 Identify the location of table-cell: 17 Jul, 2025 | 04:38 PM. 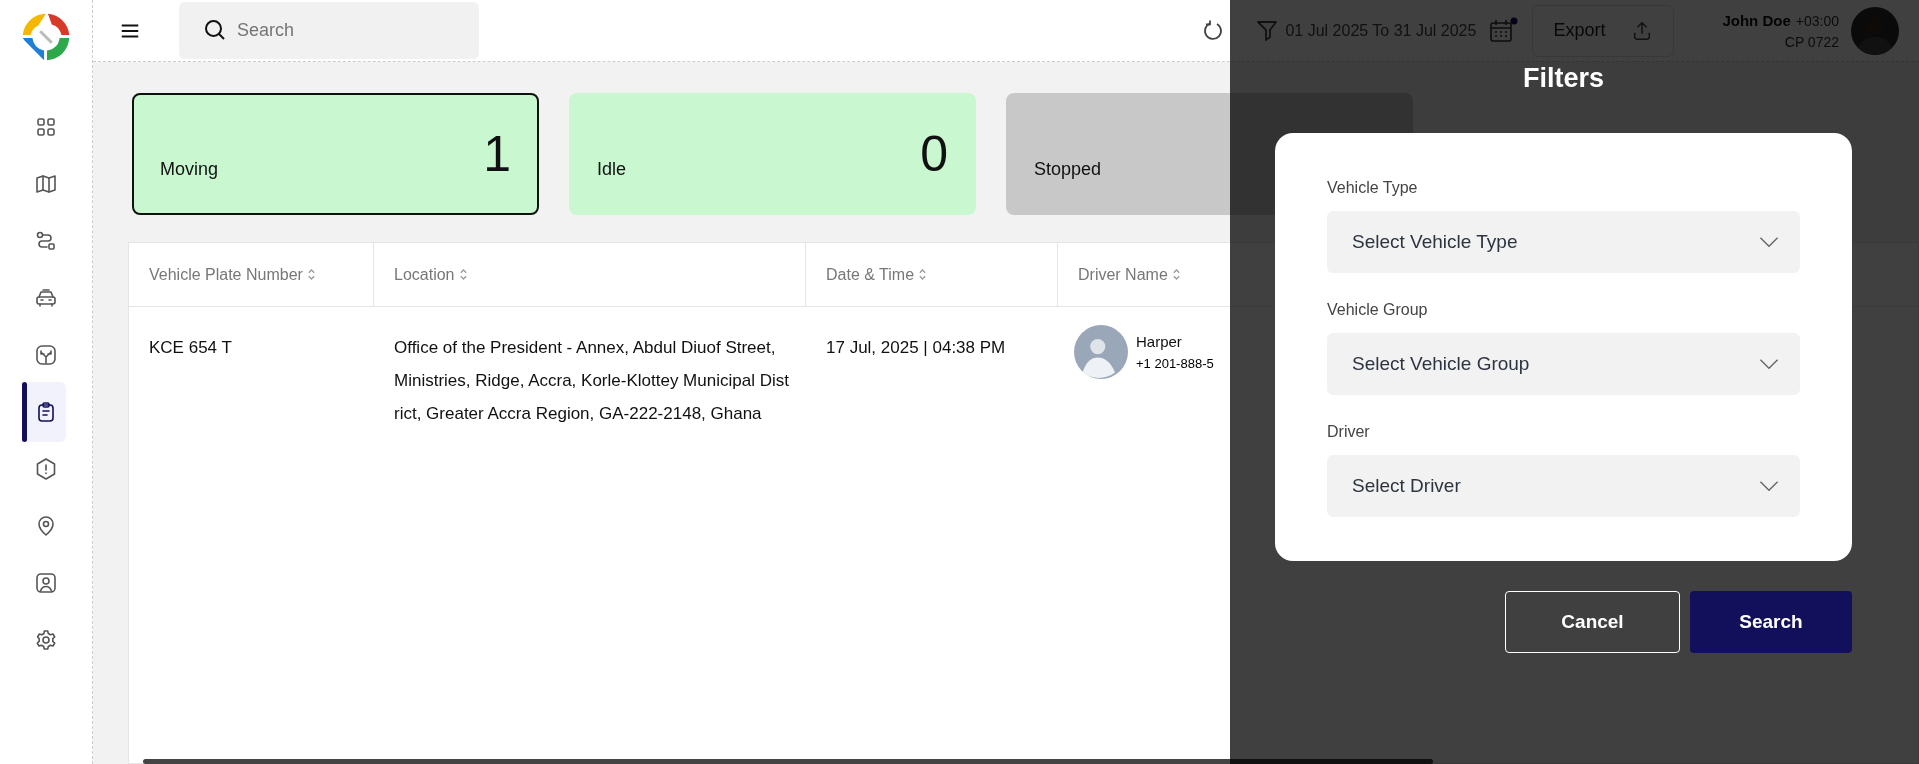
(916, 347).